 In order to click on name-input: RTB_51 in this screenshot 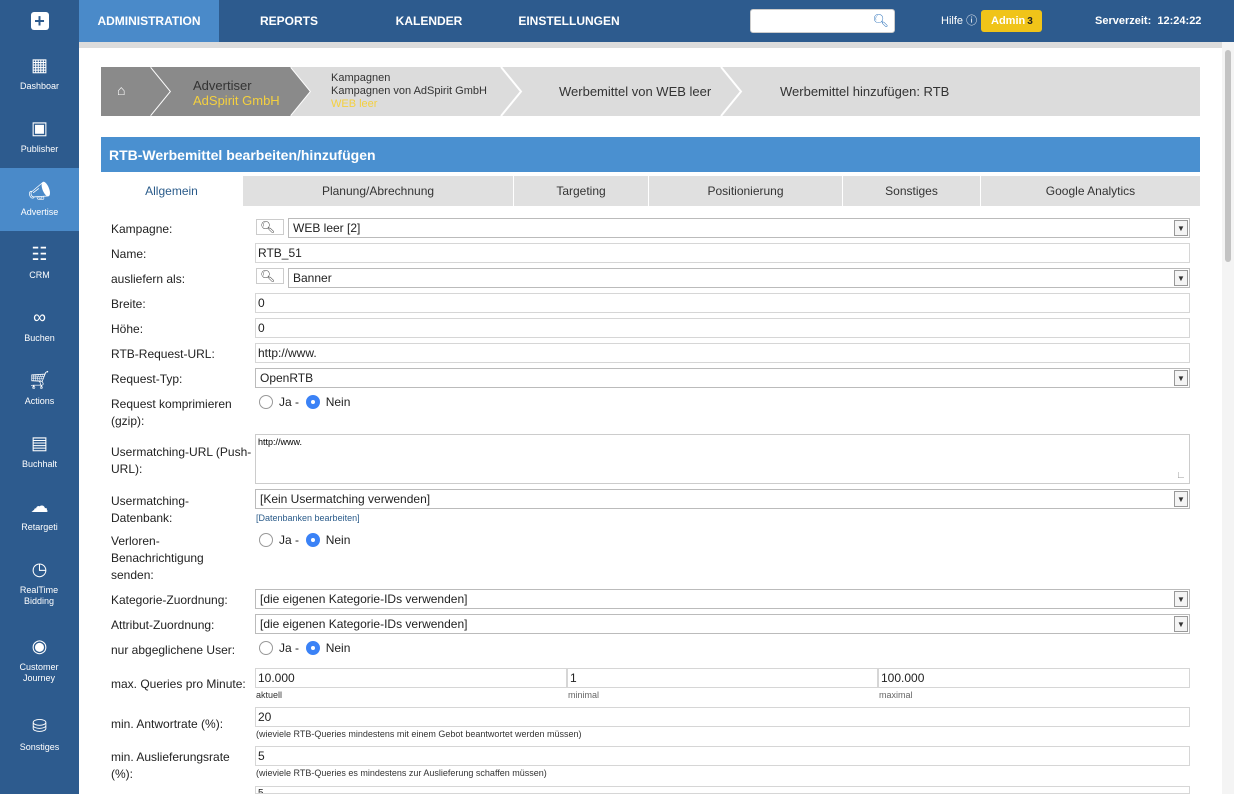, I will do `click(722, 253)`.